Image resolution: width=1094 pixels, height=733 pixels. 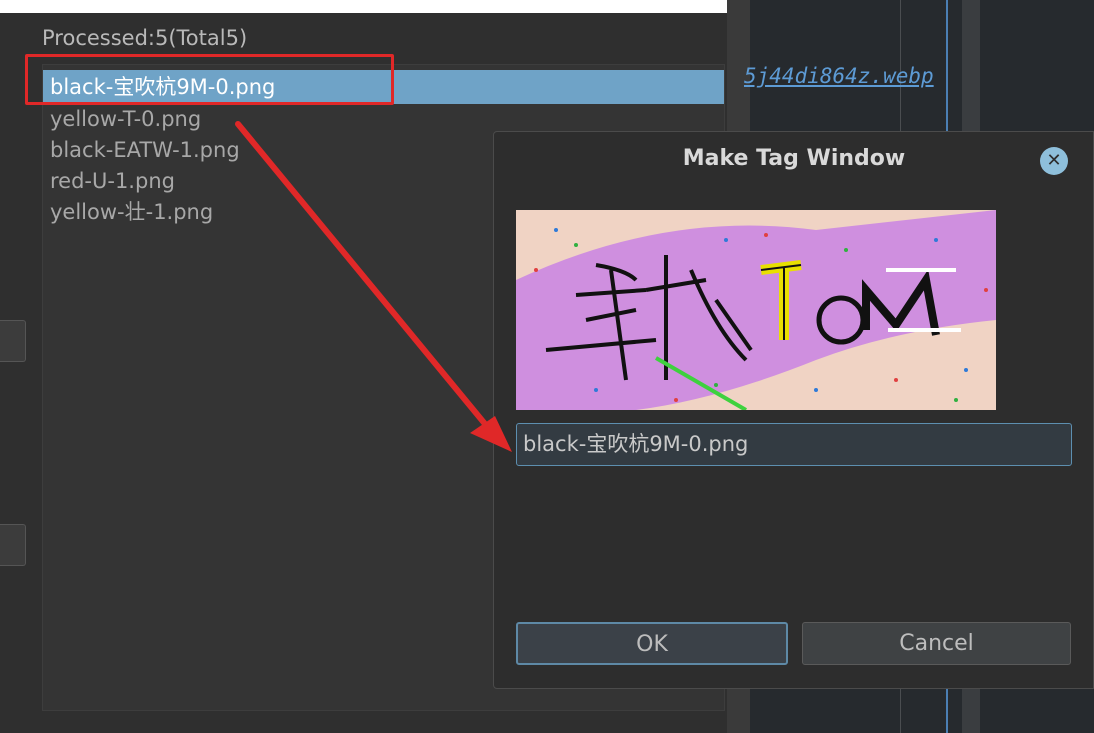 I want to click on annotation-highlight-box, so click(x=209, y=79).